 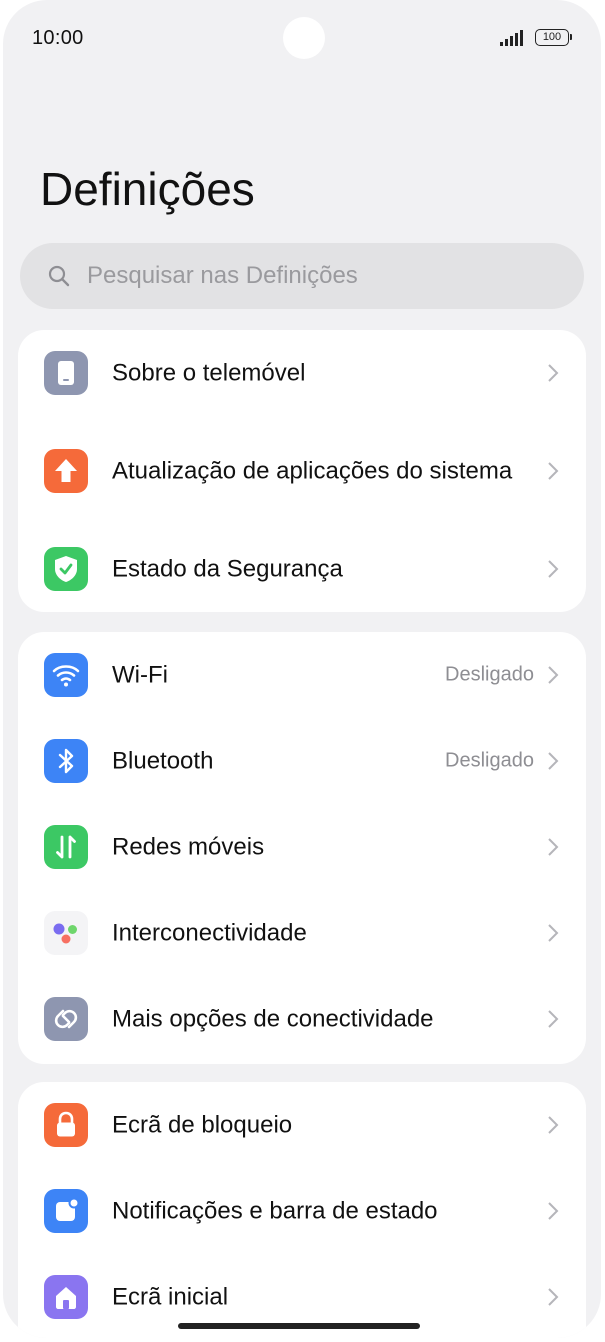 What do you see at coordinates (170, 1297) in the screenshot?
I see `settings-item-label: Ecrã inicial` at bounding box center [170, 1297].